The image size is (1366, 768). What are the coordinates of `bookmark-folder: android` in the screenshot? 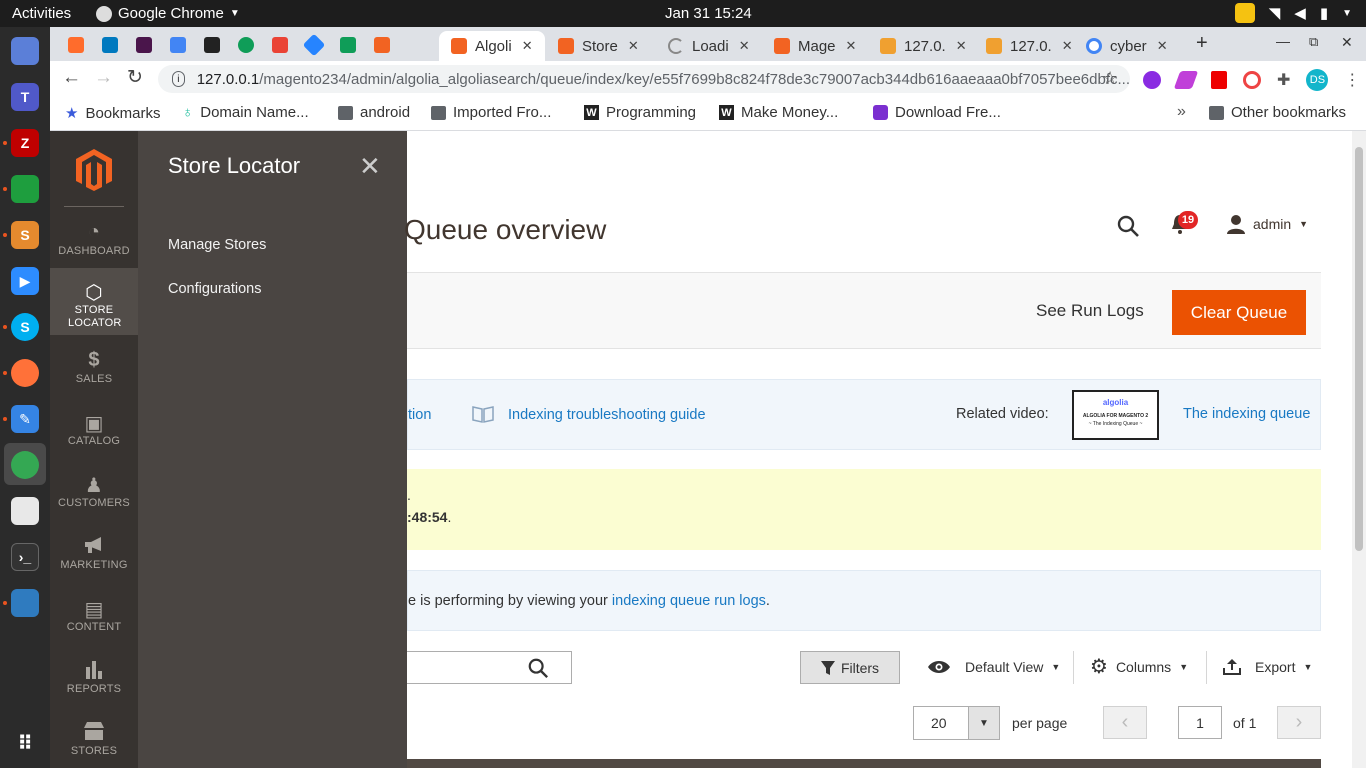 It's located at (374, 112).